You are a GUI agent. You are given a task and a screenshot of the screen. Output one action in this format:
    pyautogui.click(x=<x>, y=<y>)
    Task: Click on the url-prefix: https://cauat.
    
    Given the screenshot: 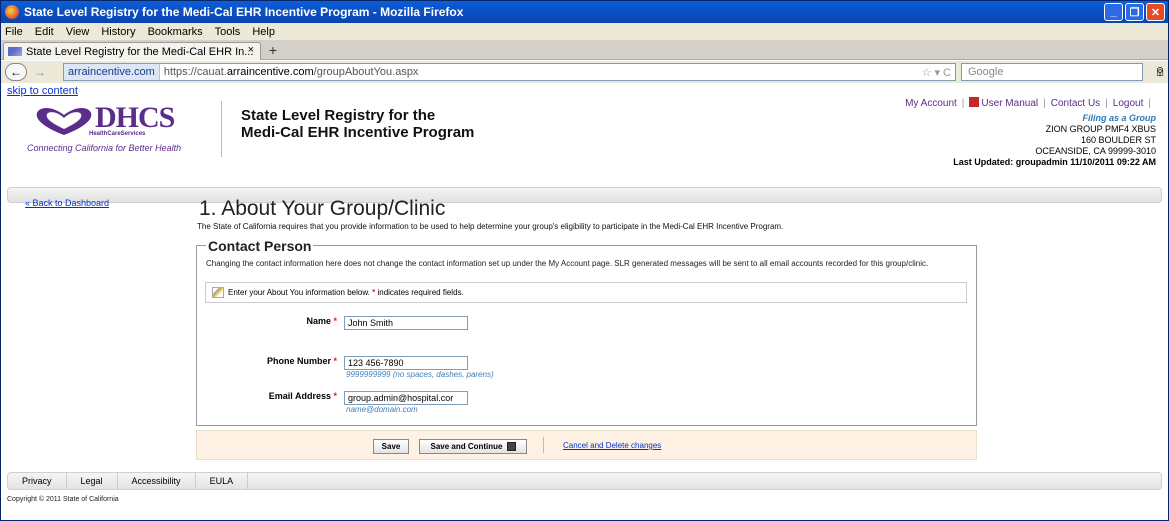 What is the action you would take?
    pyautogui.click(x=195, y=72)
    